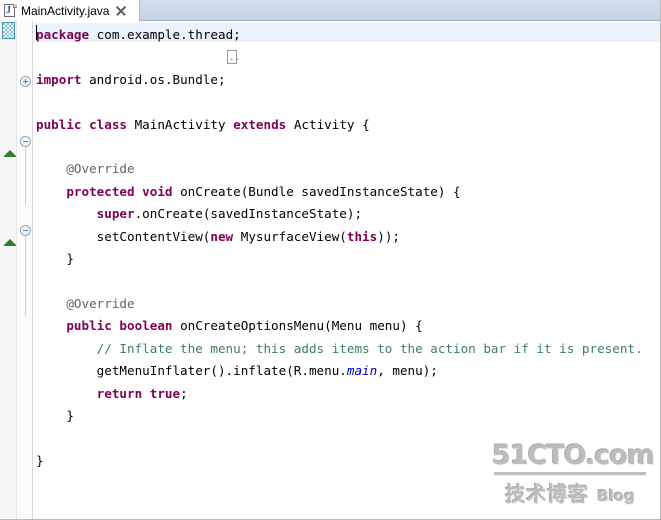  What do you see at coordinates (184, 124) in the screenshot?
I see `code-token: MainActivity` at bounding box center [184, 124].